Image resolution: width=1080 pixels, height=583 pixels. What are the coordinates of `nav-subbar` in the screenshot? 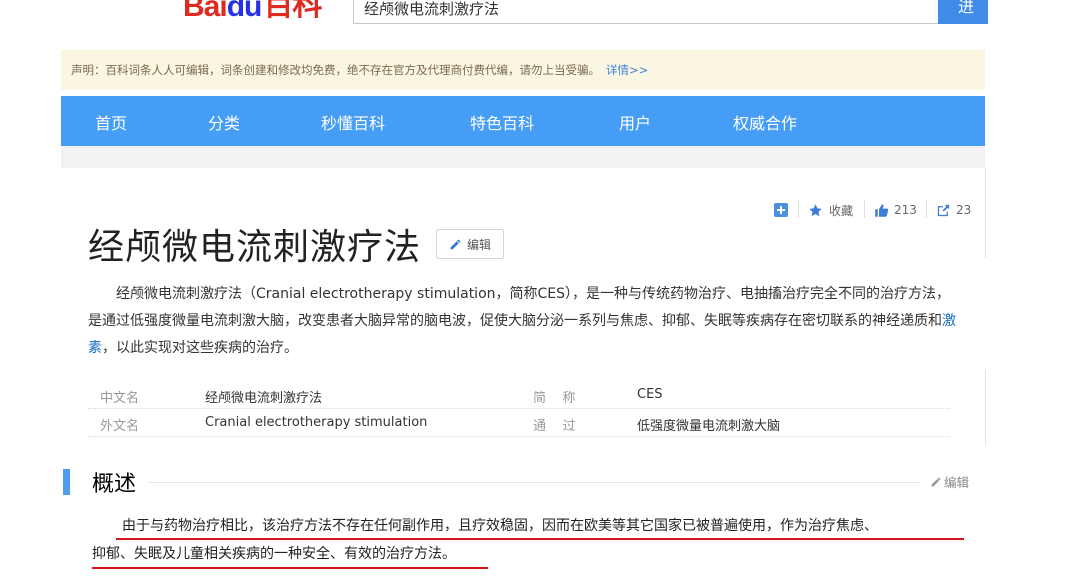 It's located at (523, 157).